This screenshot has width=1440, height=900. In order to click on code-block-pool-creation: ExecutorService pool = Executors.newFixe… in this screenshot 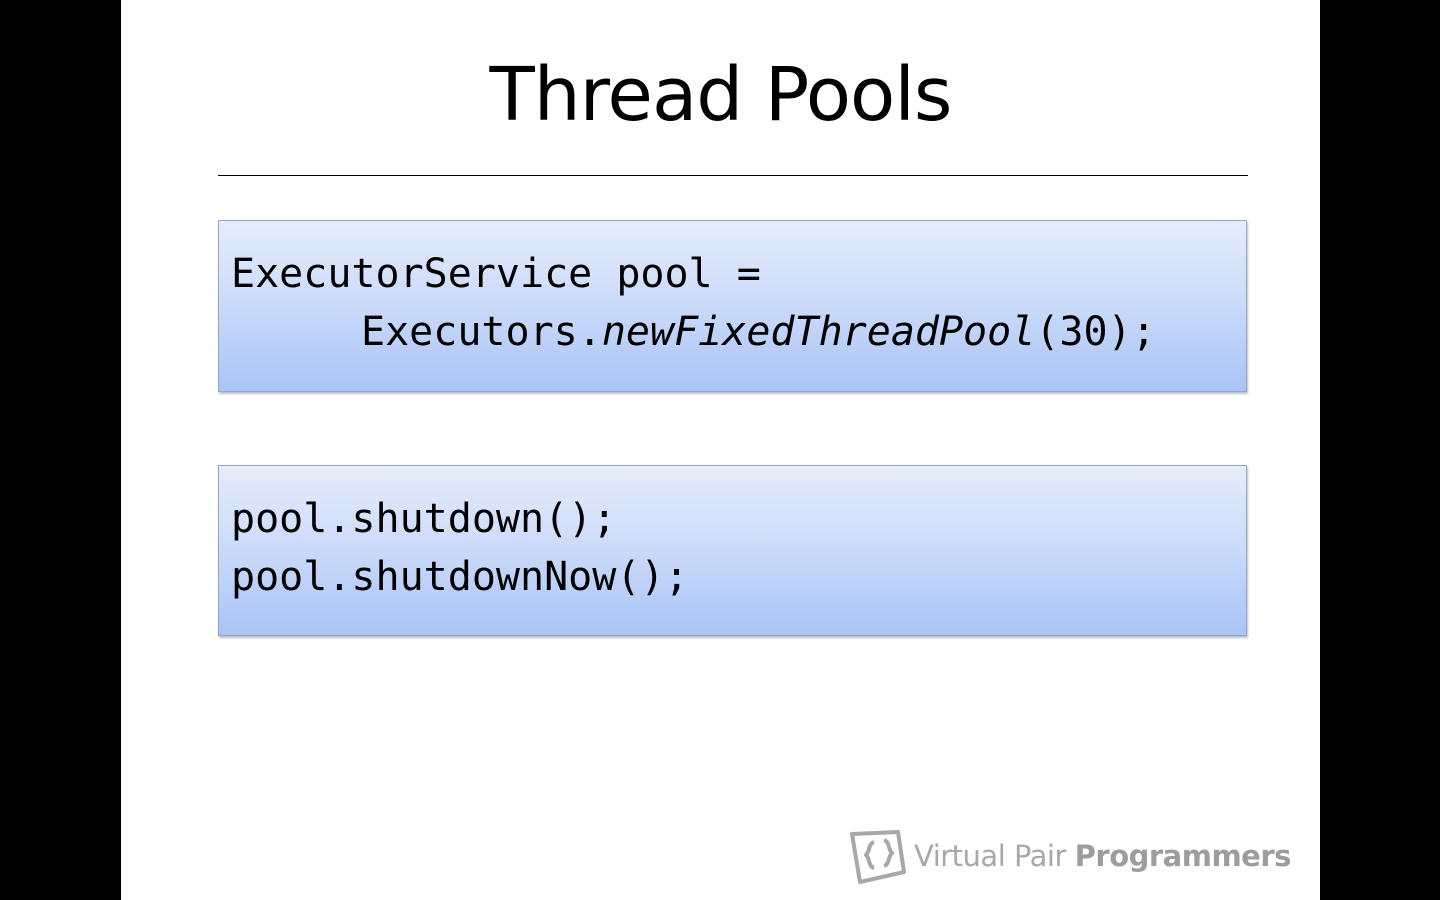, I will do `click(732, 306)`.